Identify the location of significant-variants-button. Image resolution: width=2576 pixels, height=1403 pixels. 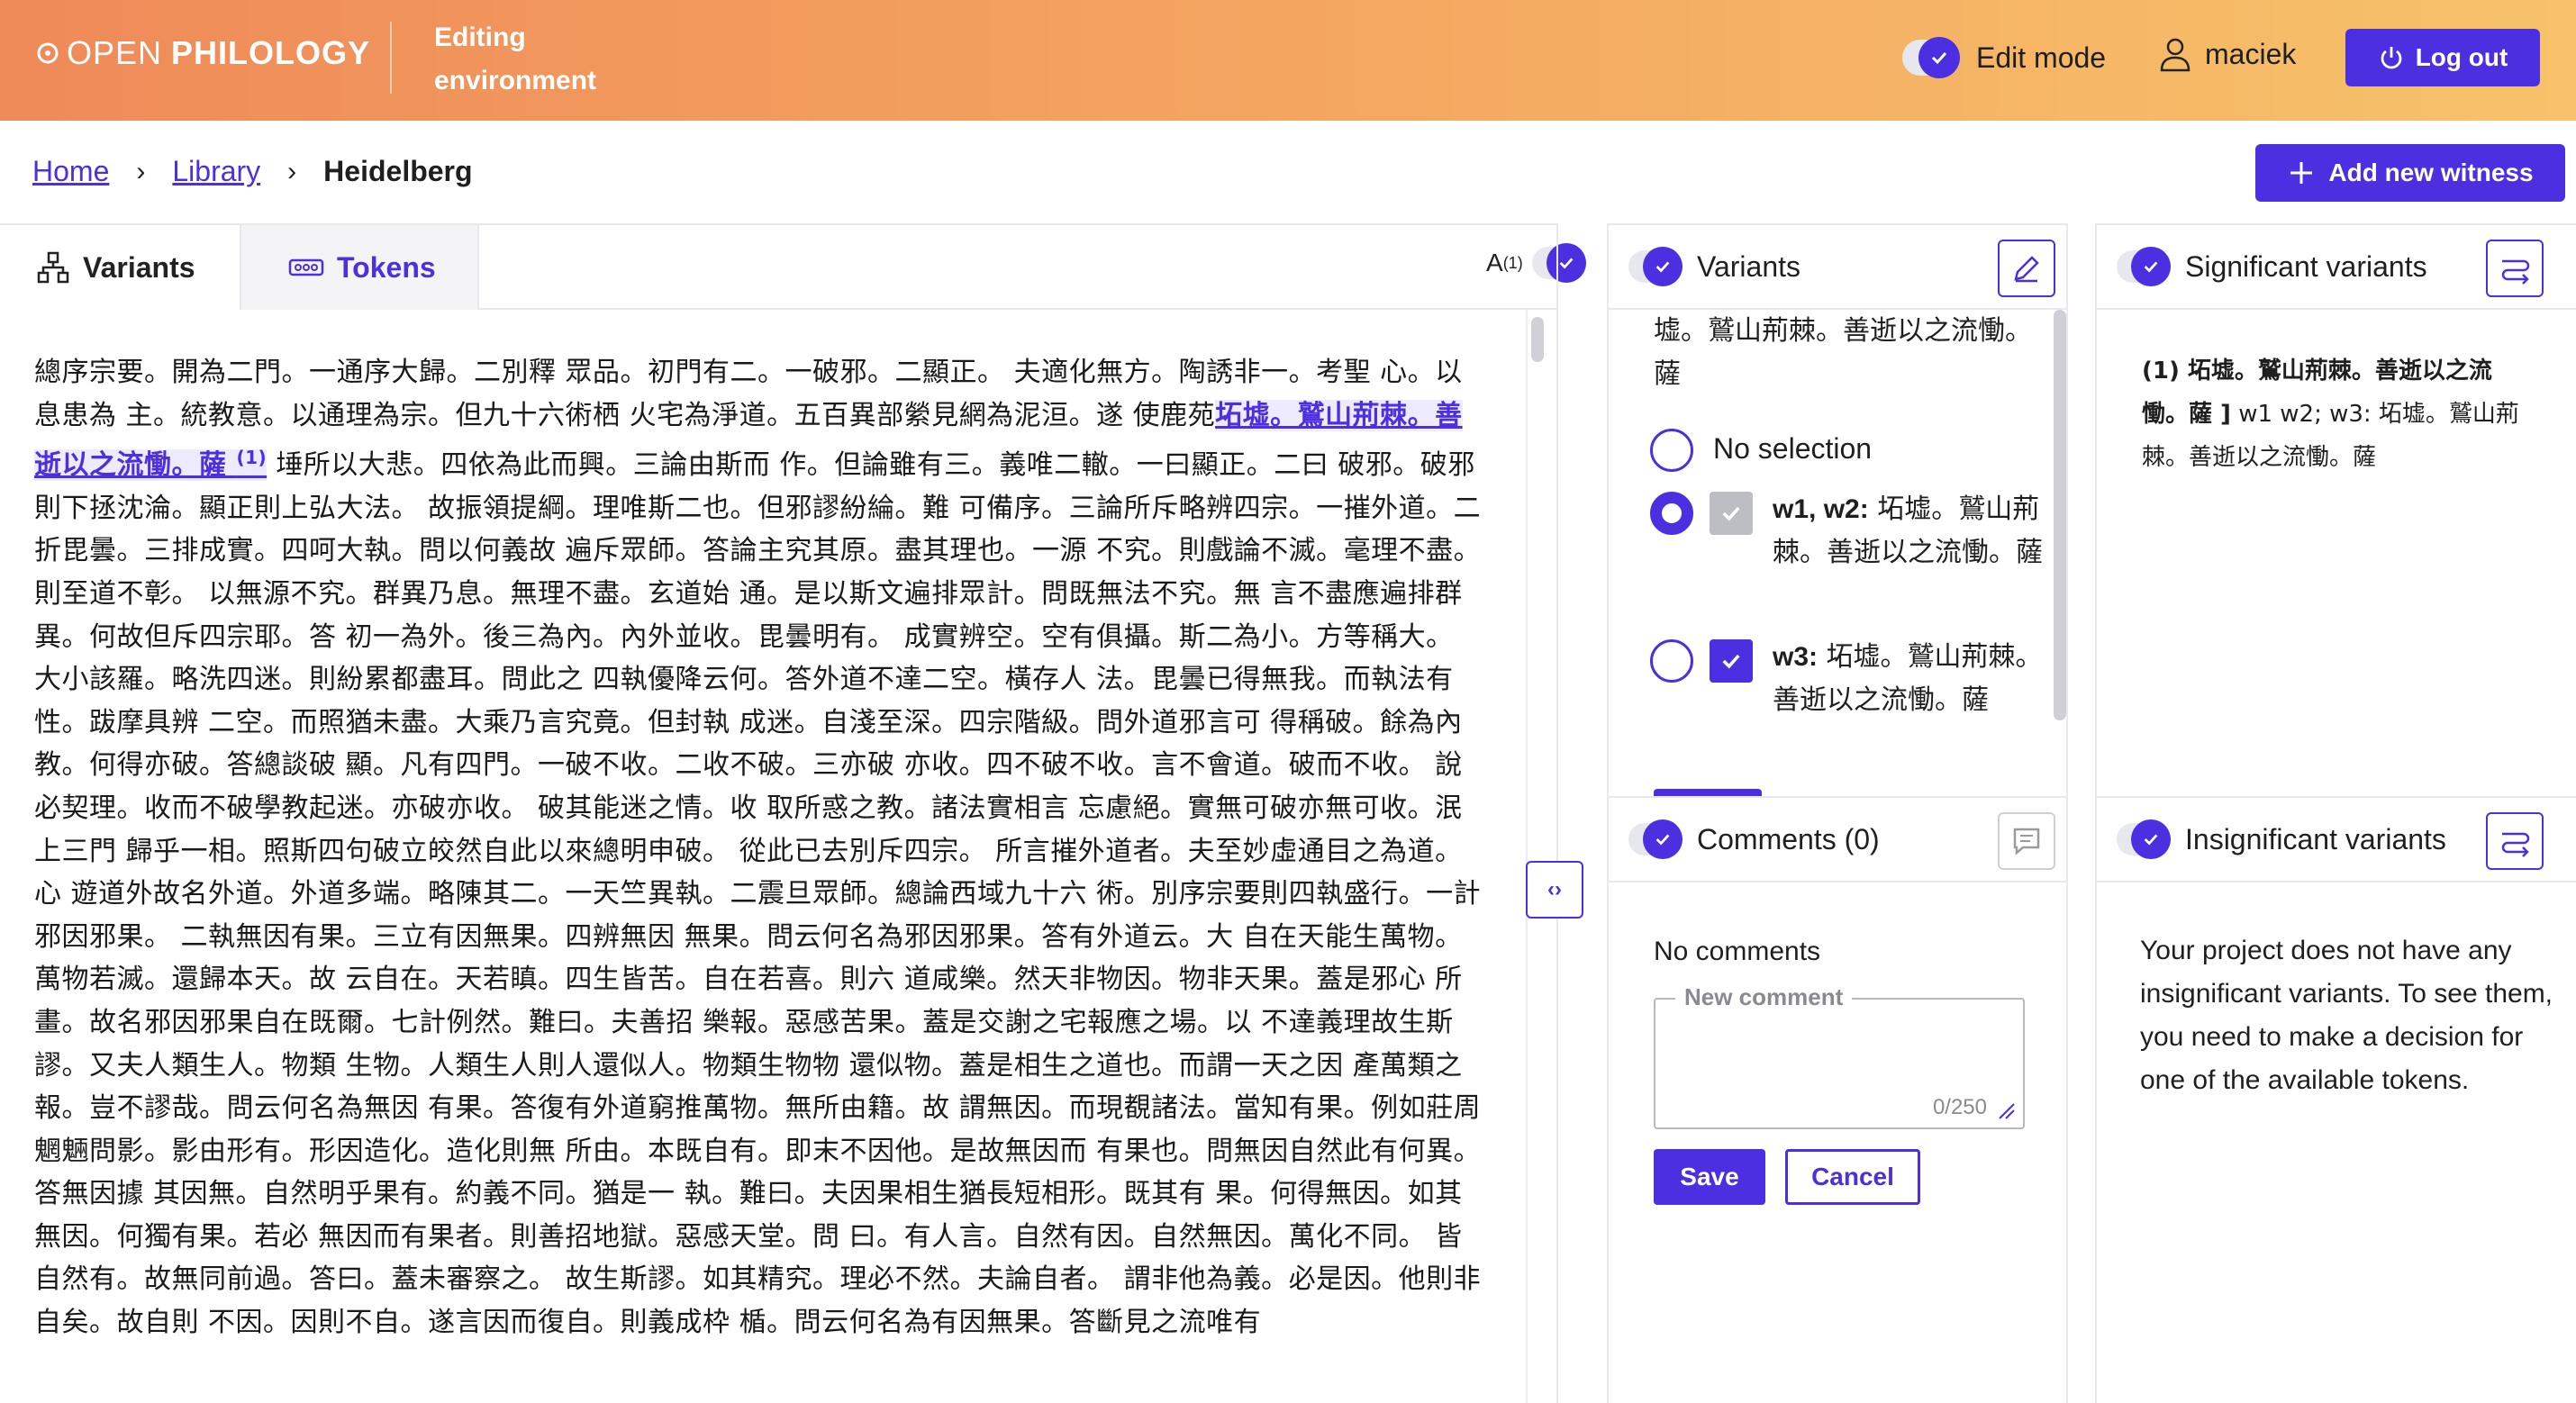
(2515, 268).